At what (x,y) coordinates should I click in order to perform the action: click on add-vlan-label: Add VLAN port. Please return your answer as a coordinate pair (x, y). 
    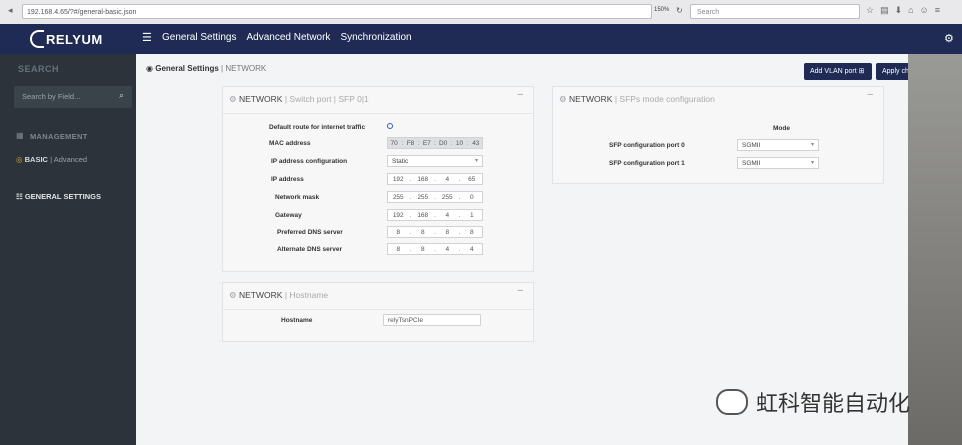
    Looking at the image, I should click on (833, 71).